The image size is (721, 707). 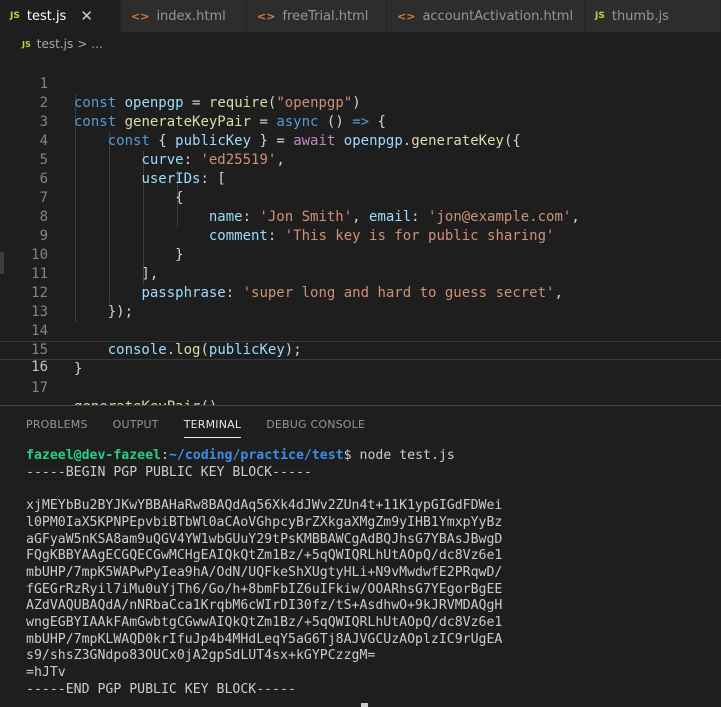 I want to click on code-line: 15 }, so click(x=360, y=349).